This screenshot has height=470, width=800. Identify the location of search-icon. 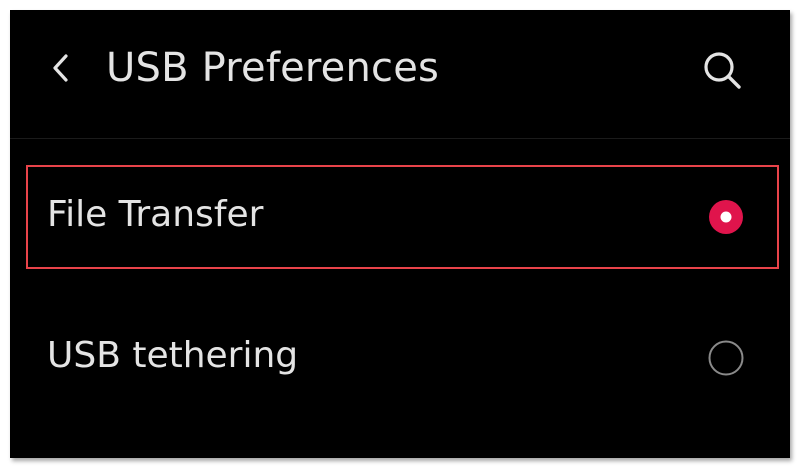
(722, 70).